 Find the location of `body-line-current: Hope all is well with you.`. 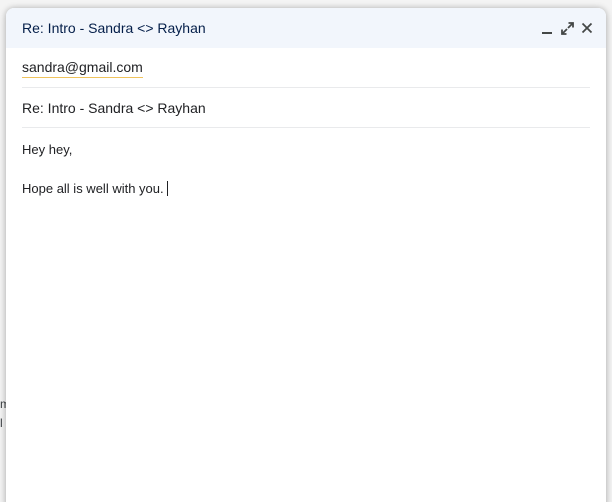

body-line-current: Hope all is well with you. is located at coordinates (306, 189).